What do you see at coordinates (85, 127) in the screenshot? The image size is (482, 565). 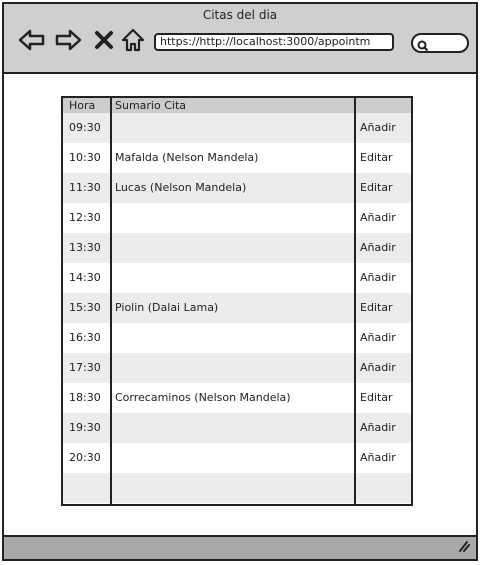 I see `row-time: 09:30` at bounding box center [85, 127].